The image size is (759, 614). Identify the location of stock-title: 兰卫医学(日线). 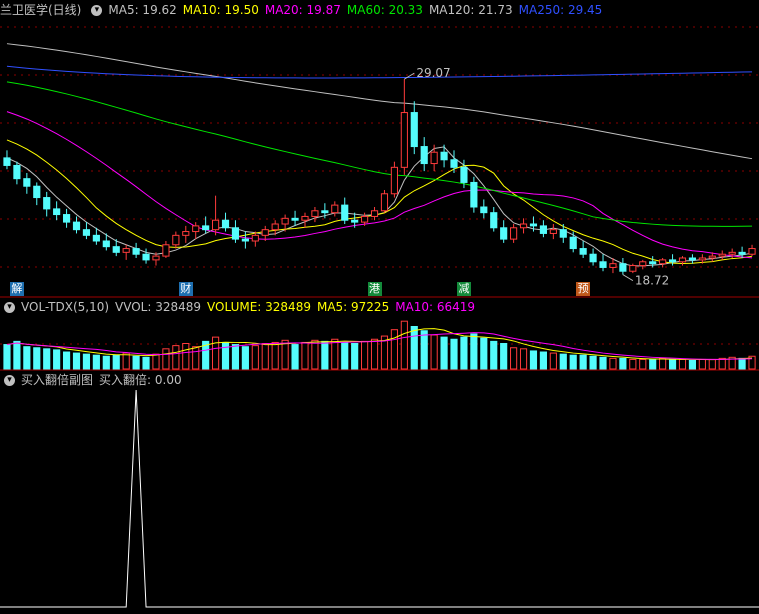
(41, 10).